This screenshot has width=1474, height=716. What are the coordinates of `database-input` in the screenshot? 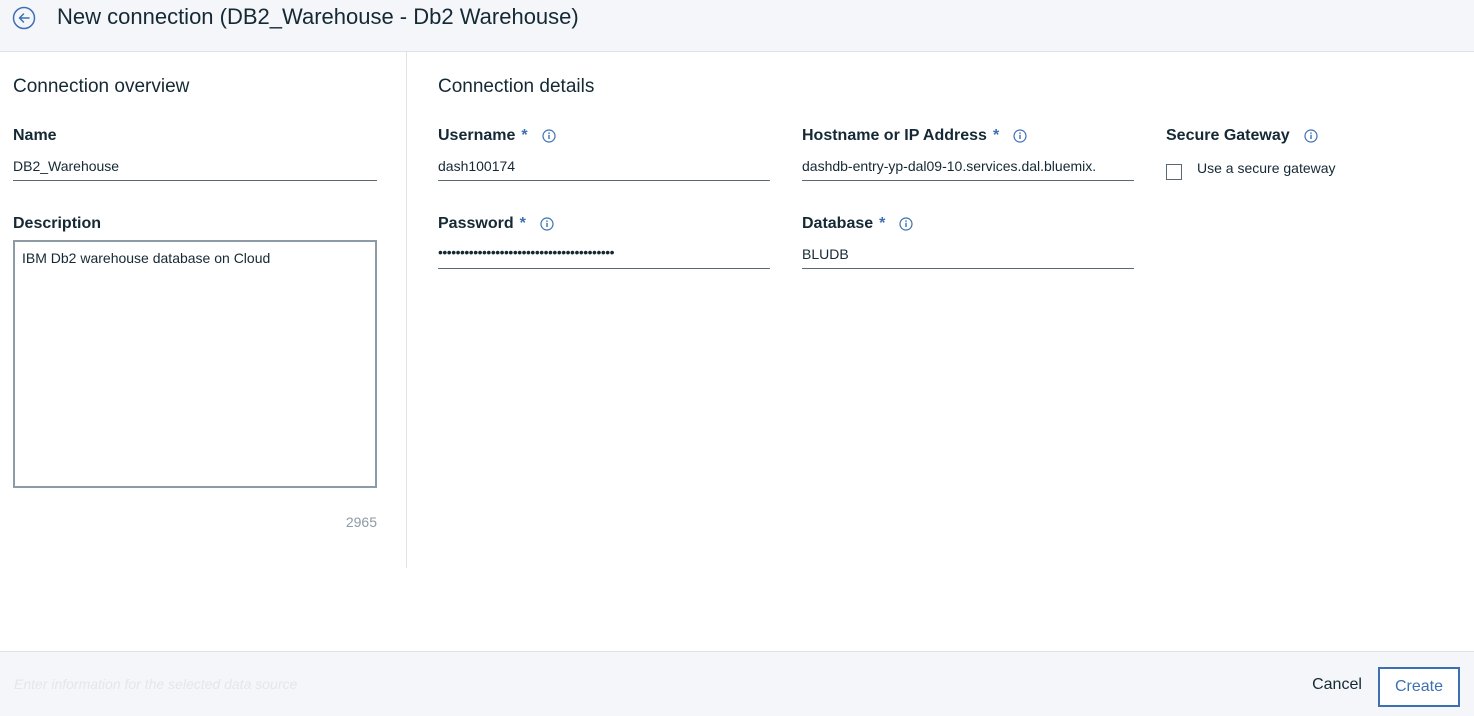 It's located at (968, 254).